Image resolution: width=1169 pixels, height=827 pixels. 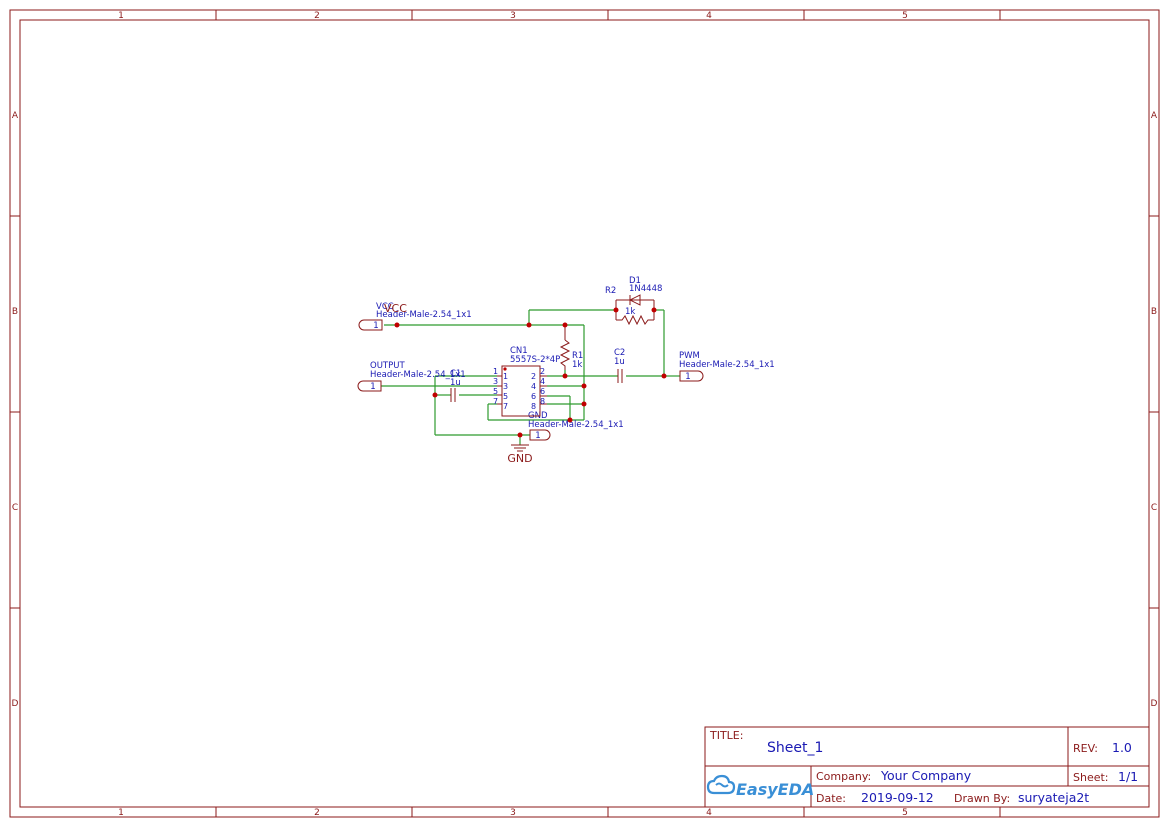 I want to click on drawn-by-value: suryateja2t, so click(x=1053, y=797).